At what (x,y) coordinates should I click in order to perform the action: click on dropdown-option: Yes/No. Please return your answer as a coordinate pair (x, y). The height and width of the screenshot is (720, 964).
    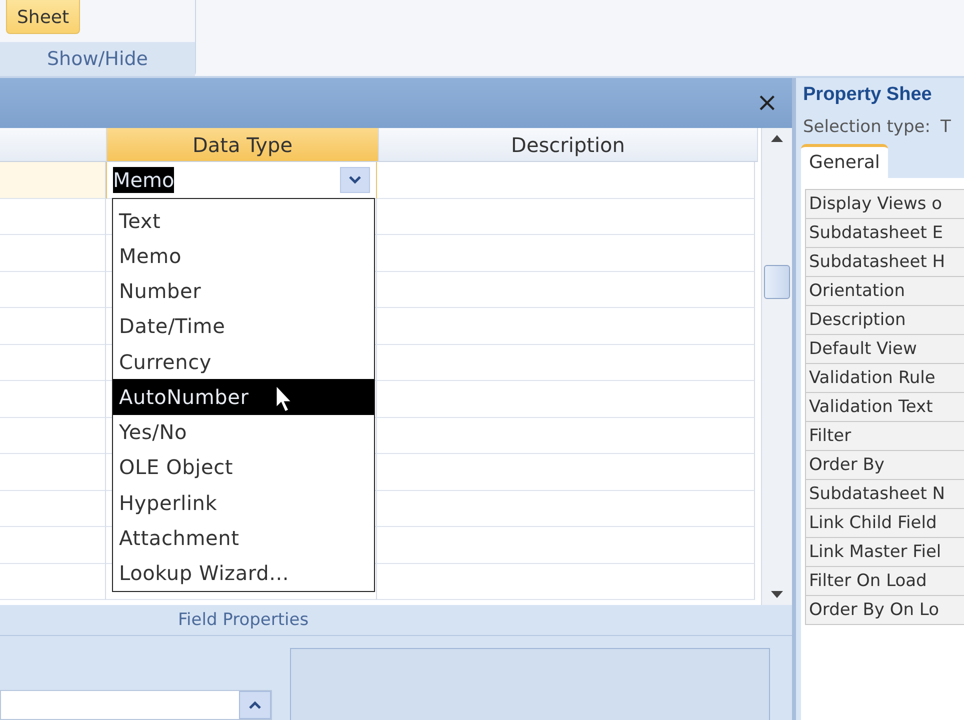
    Looking at the image, I should click on (243, 432).